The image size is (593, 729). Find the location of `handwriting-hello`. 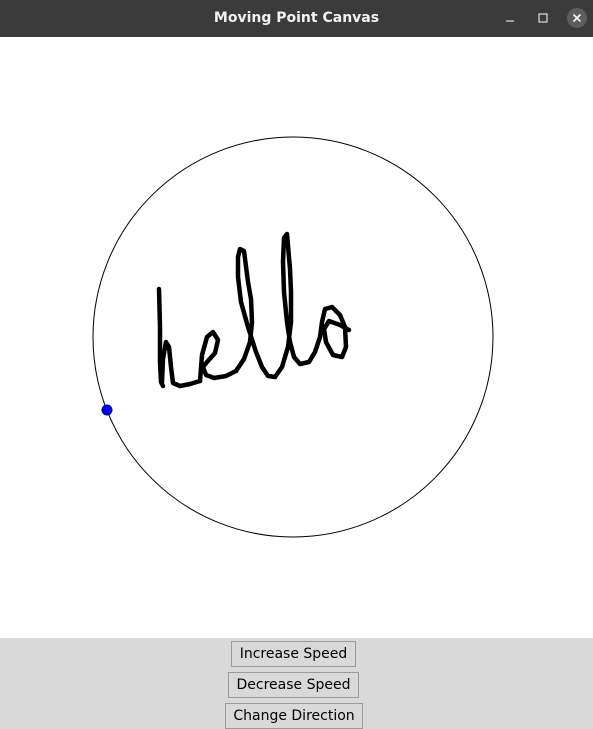

handwriting-hello is located at coordinates (254, 310).